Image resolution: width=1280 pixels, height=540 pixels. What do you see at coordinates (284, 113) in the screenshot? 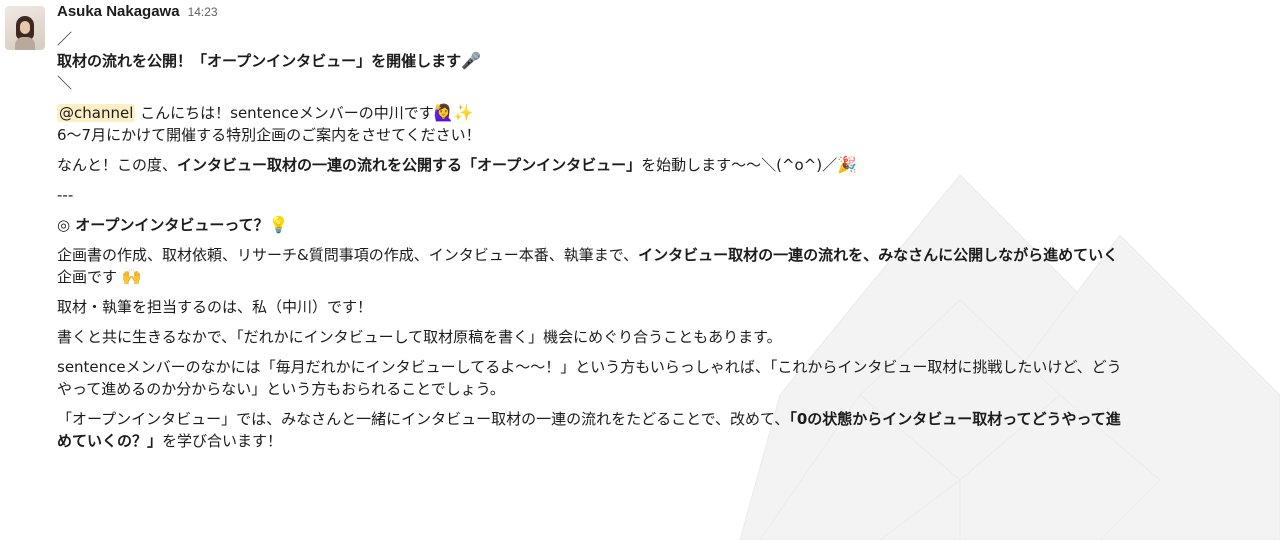
I see `greeting-text: こんにちは！sentenceメンバーの中川です` at bounding box center [284, 113].